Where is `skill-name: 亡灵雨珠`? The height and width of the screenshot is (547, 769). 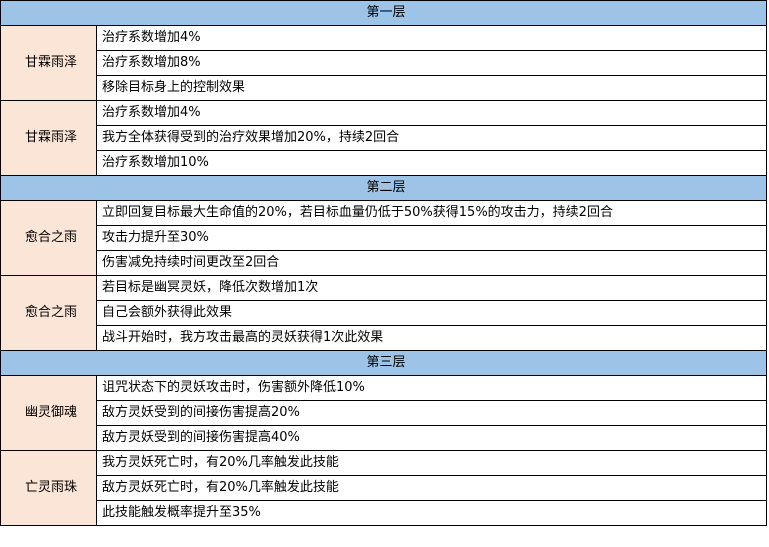 skill-name: 亡灵雨珠 is located at coordinates (48, 488).